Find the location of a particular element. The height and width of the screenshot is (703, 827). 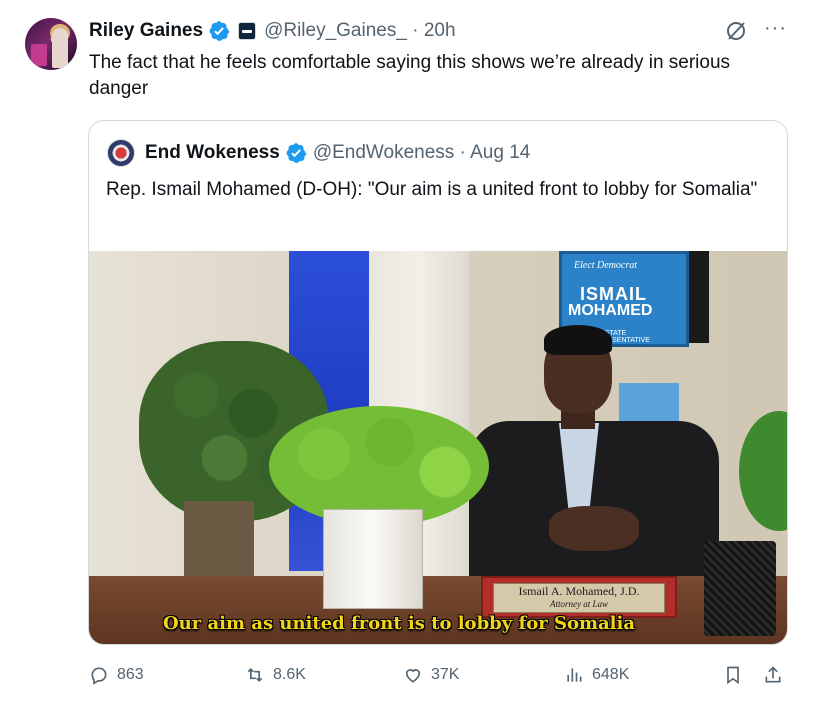

quote-header: End Wokeness @EndWokeness · Aug 14 is located at coordinates (318, 153).